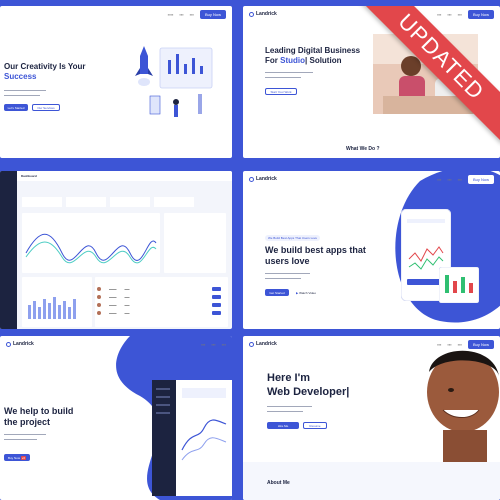 Image resolution: width=500 pixels, height=500 pixels. What do you see at coordinates (39, 417) in the screenshot?
I see `hero-title: We help to build the project` at bounding box center [39, 417].